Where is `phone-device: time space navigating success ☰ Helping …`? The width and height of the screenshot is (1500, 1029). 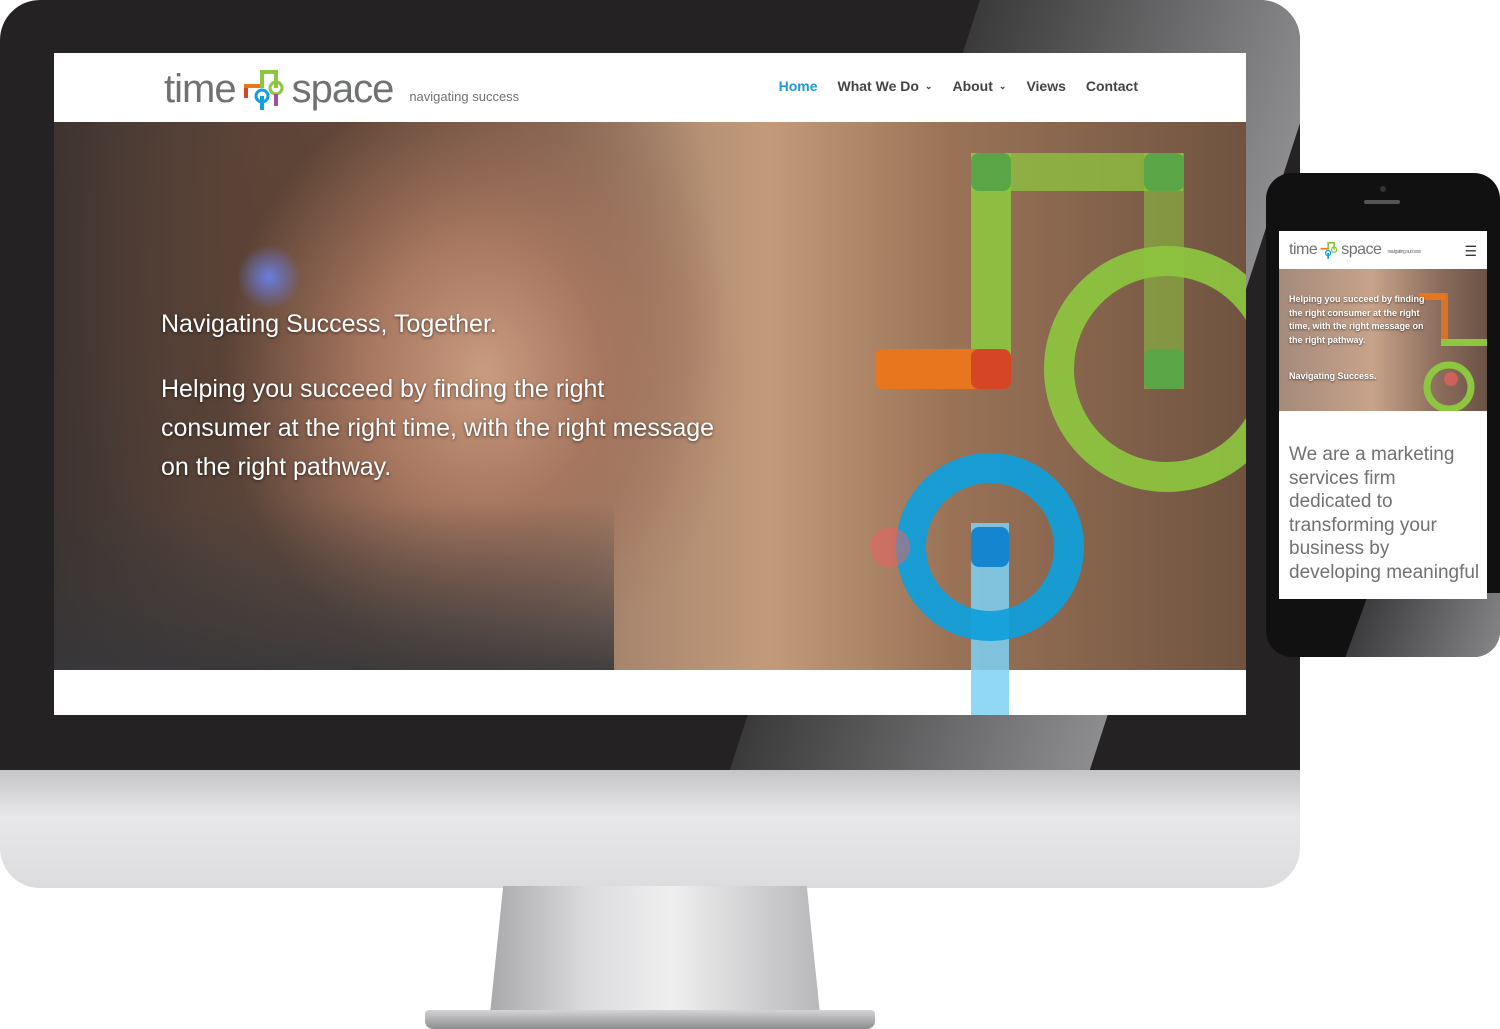
phone-device: time space navigating success ☰ Helping … is located at coordinates (1383, 415).